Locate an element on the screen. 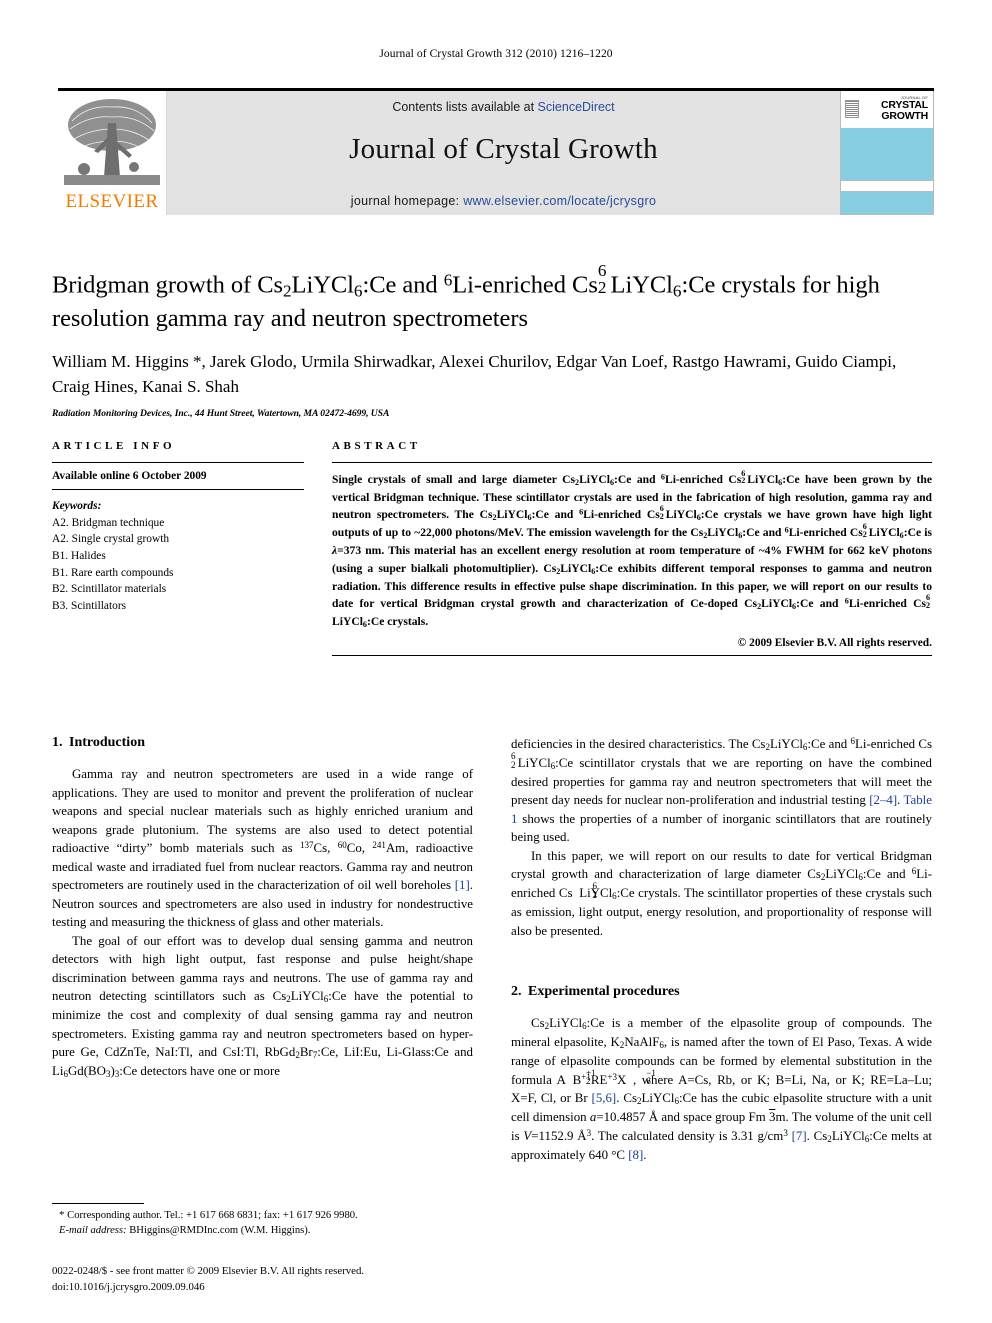 This screenshot has width=992, height=1323. article-info-heading: ARTICLE INFO is located at coordinates (114, 446).